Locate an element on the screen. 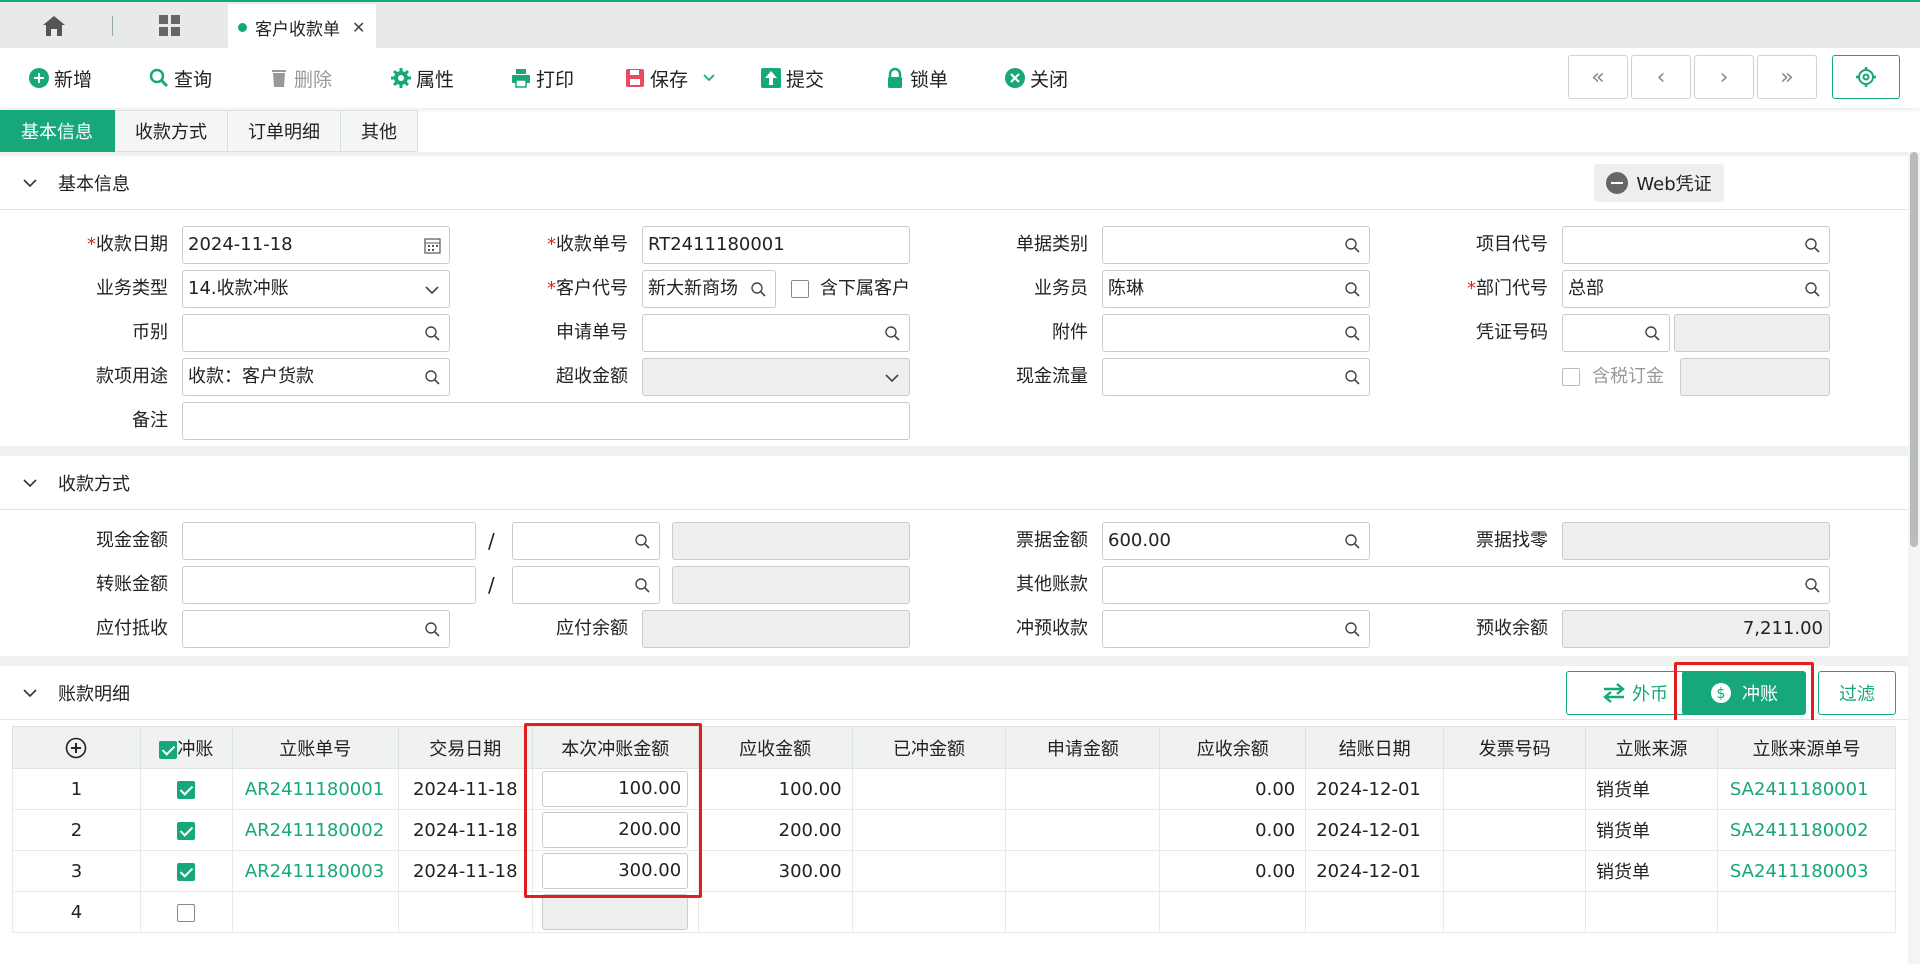 The height and width of the screenshot is (964, 1920). tab-other: 其他 is located at coordinates (379, 131).